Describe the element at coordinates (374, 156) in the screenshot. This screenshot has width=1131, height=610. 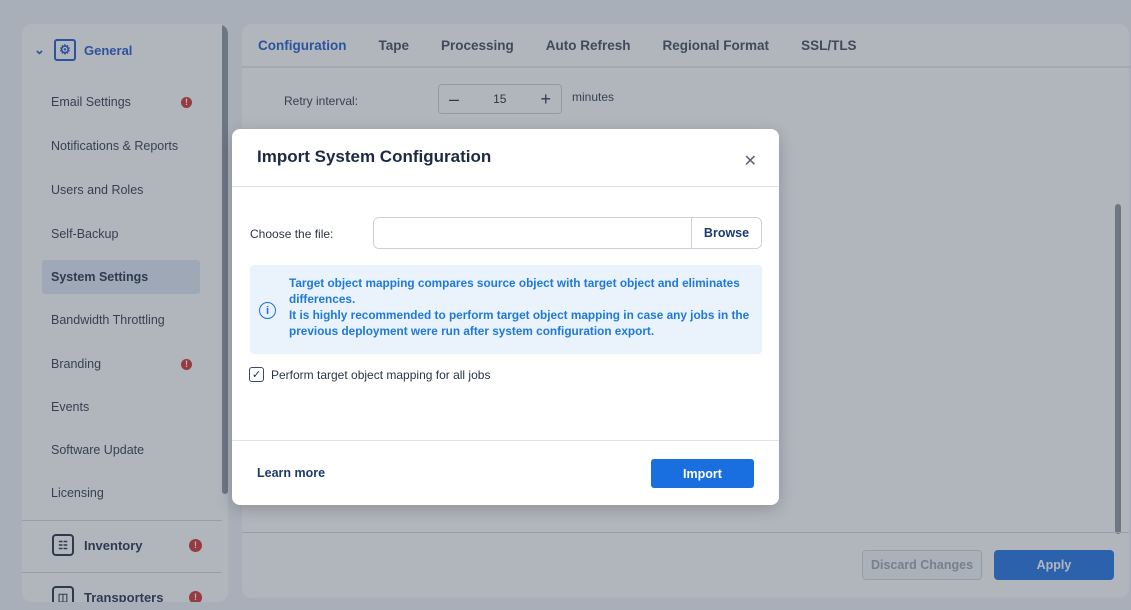
I see `dialog-title: Import System Configuration` at that location.